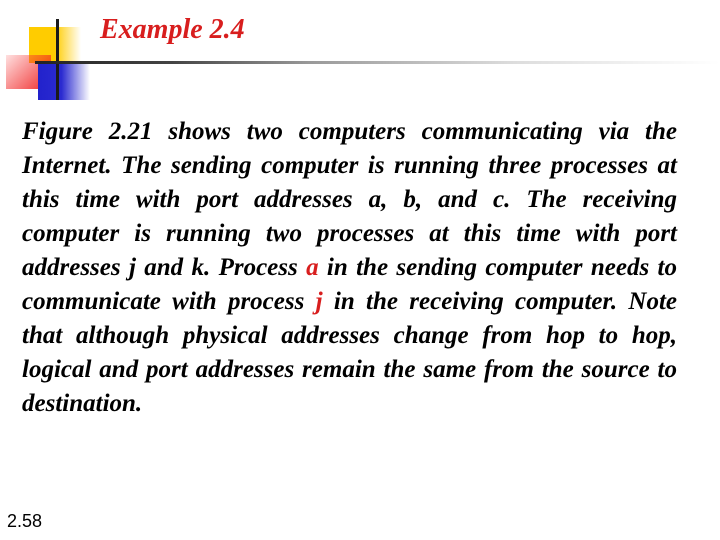 This screenshot has width=720, height=540. What do you see at coordinates (172, 29) in the screenshot?
I see `slide-title: Example 2.4` at bounding box center [172, 29].